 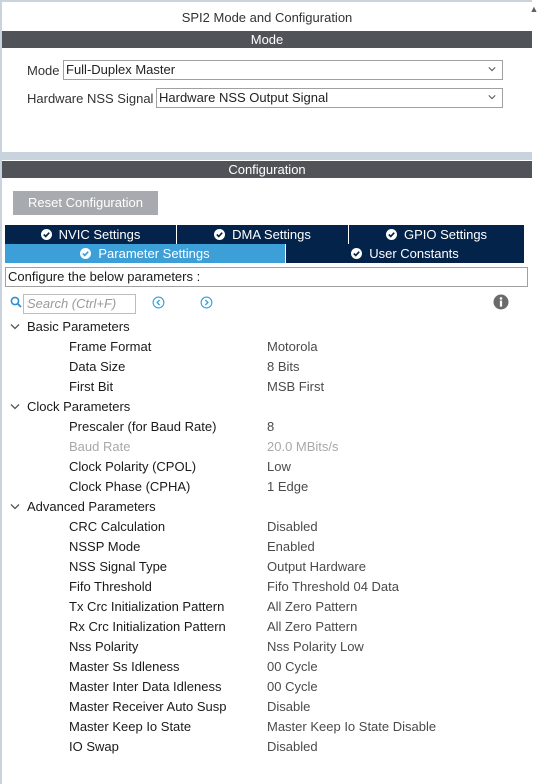 I want to click on parameter-value: Enabled, so click(x=291, y=547).